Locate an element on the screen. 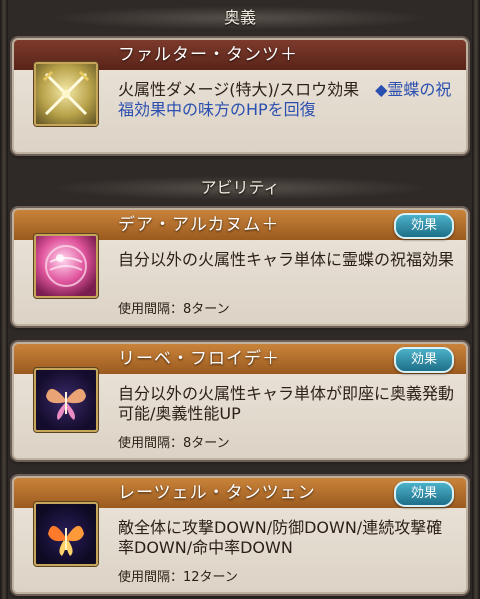  abilities-section-header: アビリティ is located at coordinates (240, 188).